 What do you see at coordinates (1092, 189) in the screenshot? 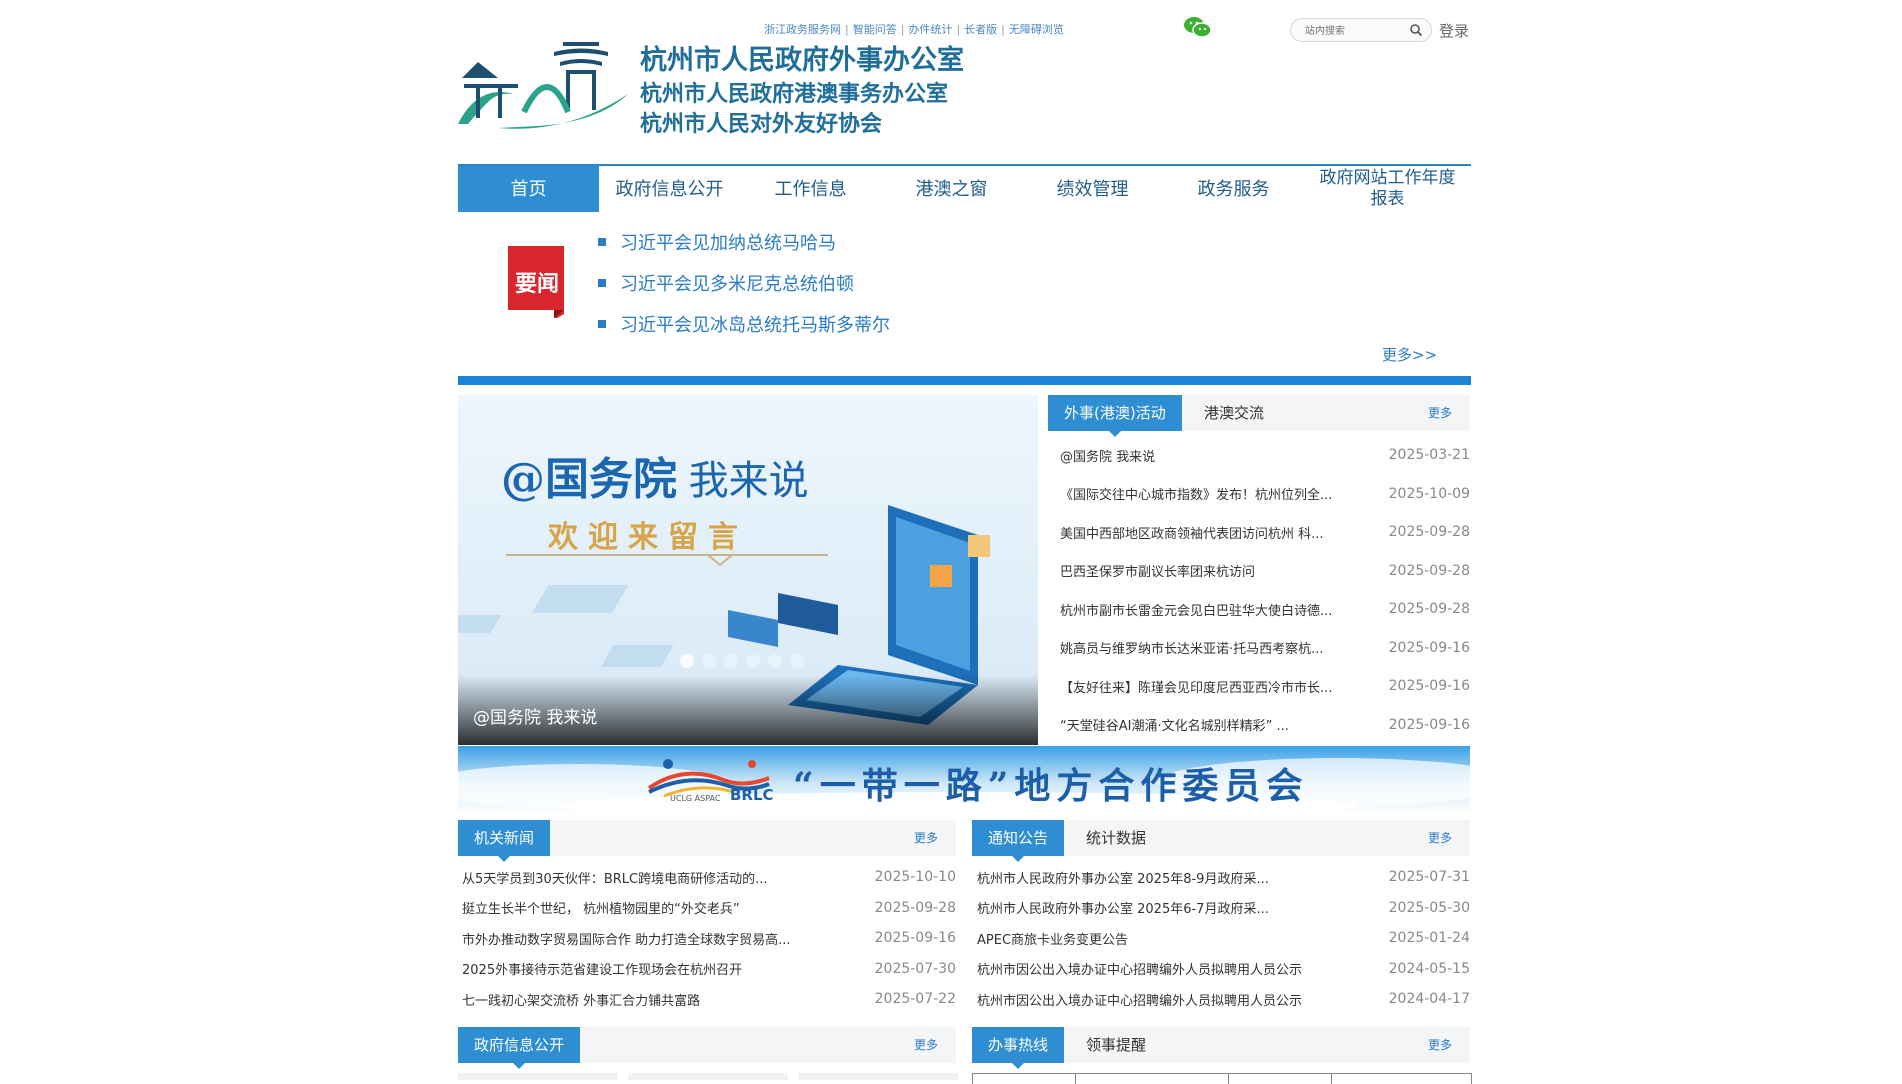
I see `nav-performance: 绩效管理` at bounding box center [1092, 189].